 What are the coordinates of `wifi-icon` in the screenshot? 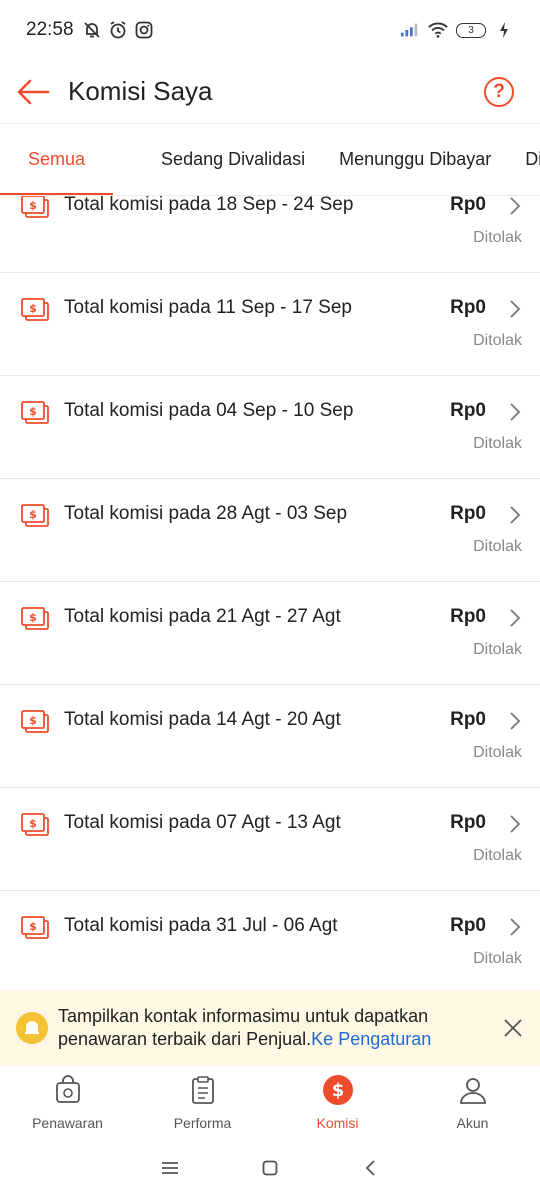 It's located at (438, 30).